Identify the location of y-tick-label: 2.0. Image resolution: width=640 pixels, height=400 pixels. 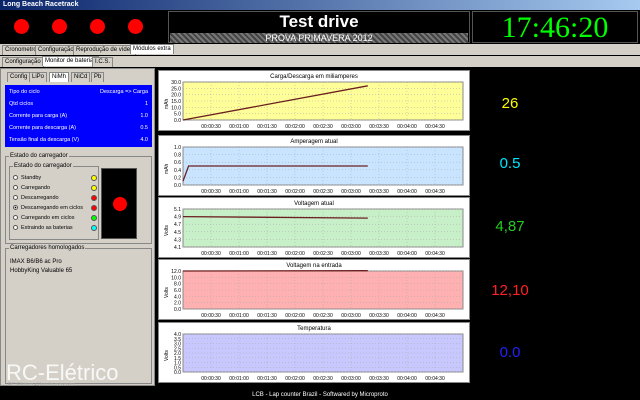
(177, 304).